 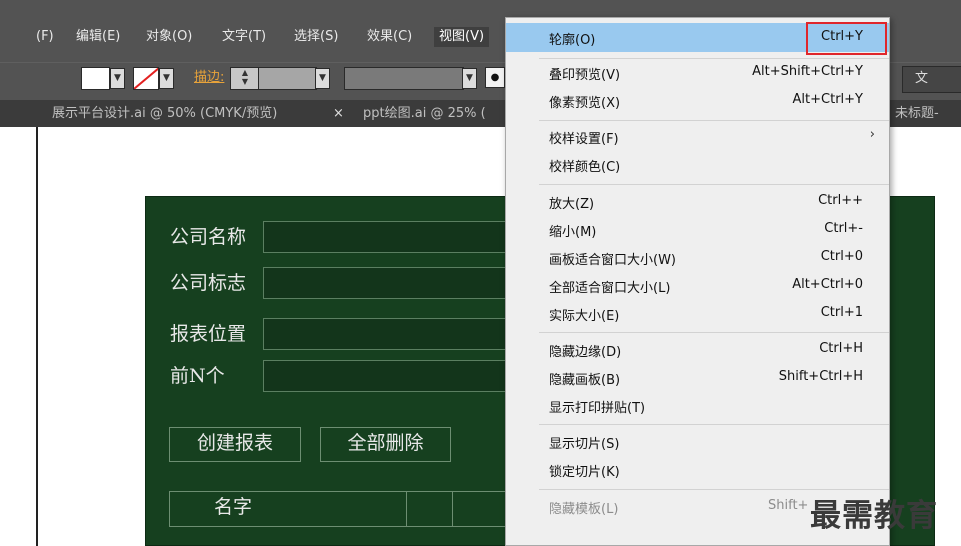 I want to click on fill-swatch, so click(x=95, y=78).